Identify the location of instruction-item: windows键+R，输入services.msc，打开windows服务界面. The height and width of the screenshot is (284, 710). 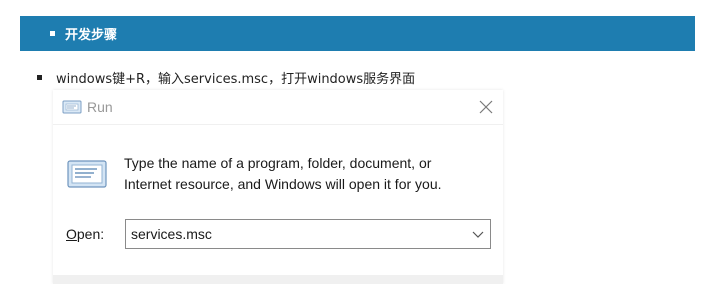
(226, 77).